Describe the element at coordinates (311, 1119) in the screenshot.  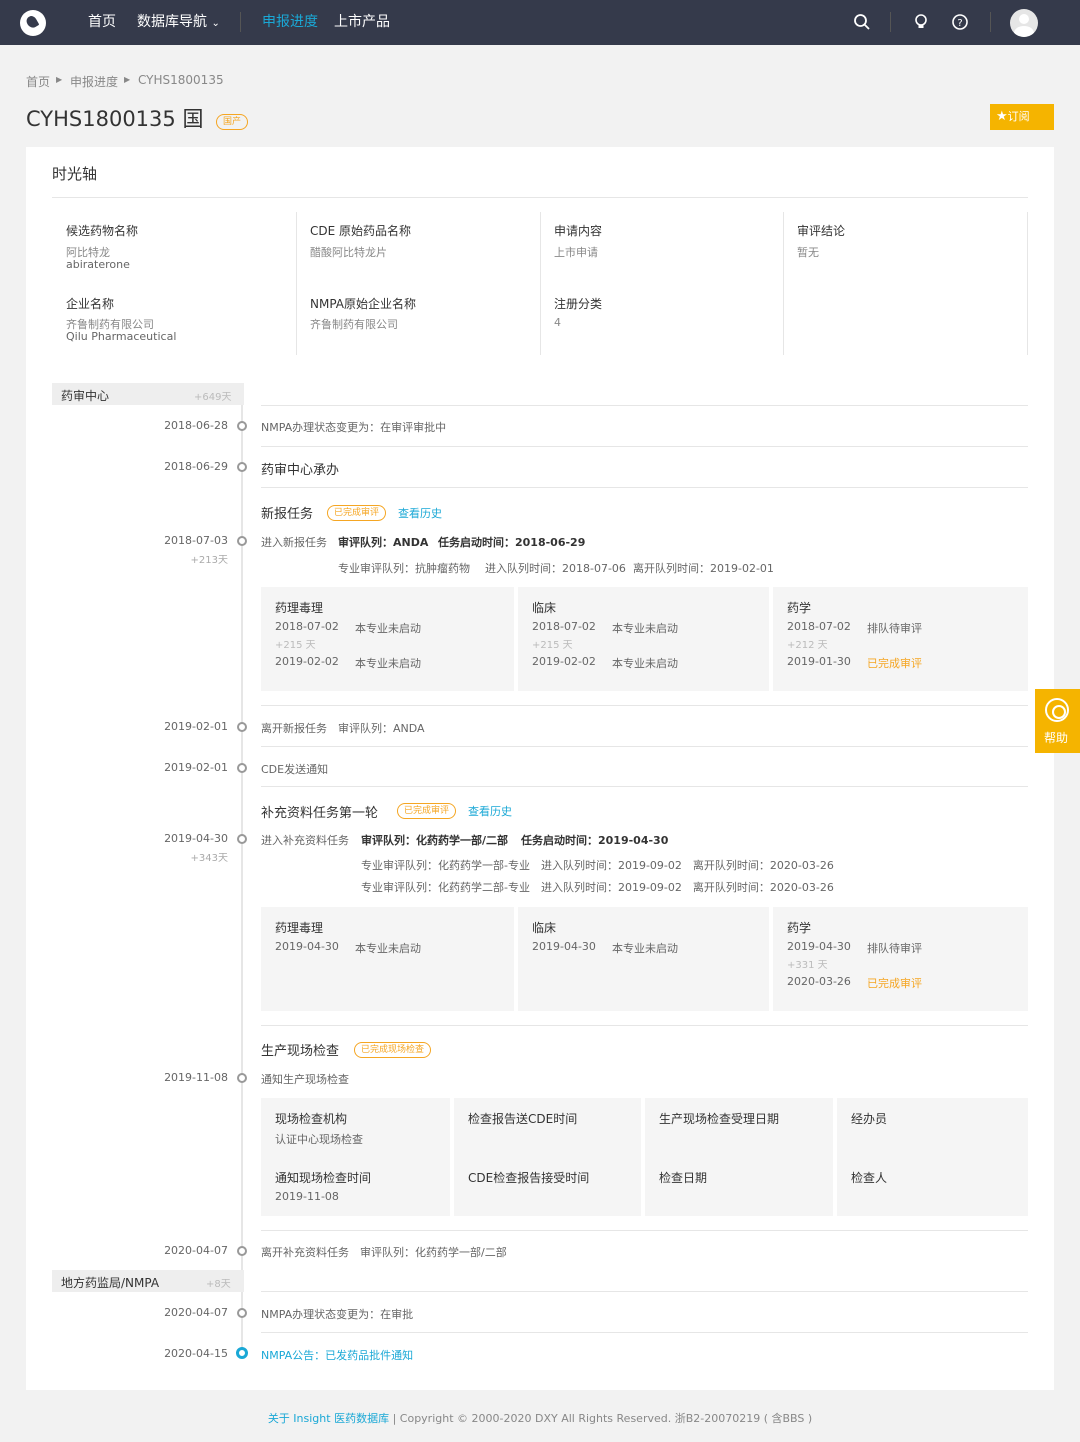
I see `inspection-label: 现场检查机构` at that location.